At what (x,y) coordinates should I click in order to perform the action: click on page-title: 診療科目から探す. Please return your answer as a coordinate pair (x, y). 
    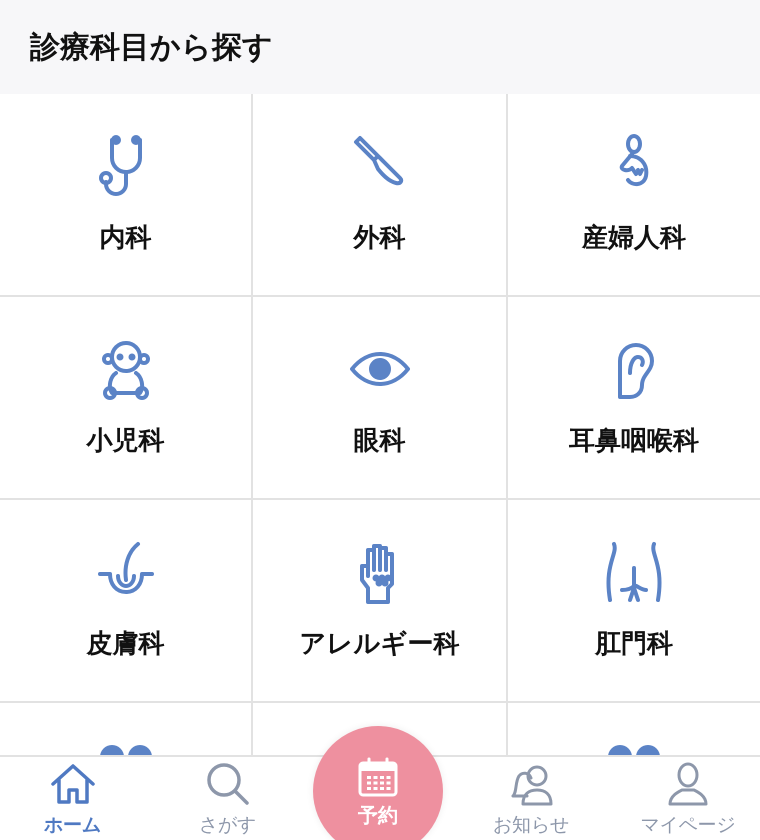
    Looking at the image, I should click on (151, 47).